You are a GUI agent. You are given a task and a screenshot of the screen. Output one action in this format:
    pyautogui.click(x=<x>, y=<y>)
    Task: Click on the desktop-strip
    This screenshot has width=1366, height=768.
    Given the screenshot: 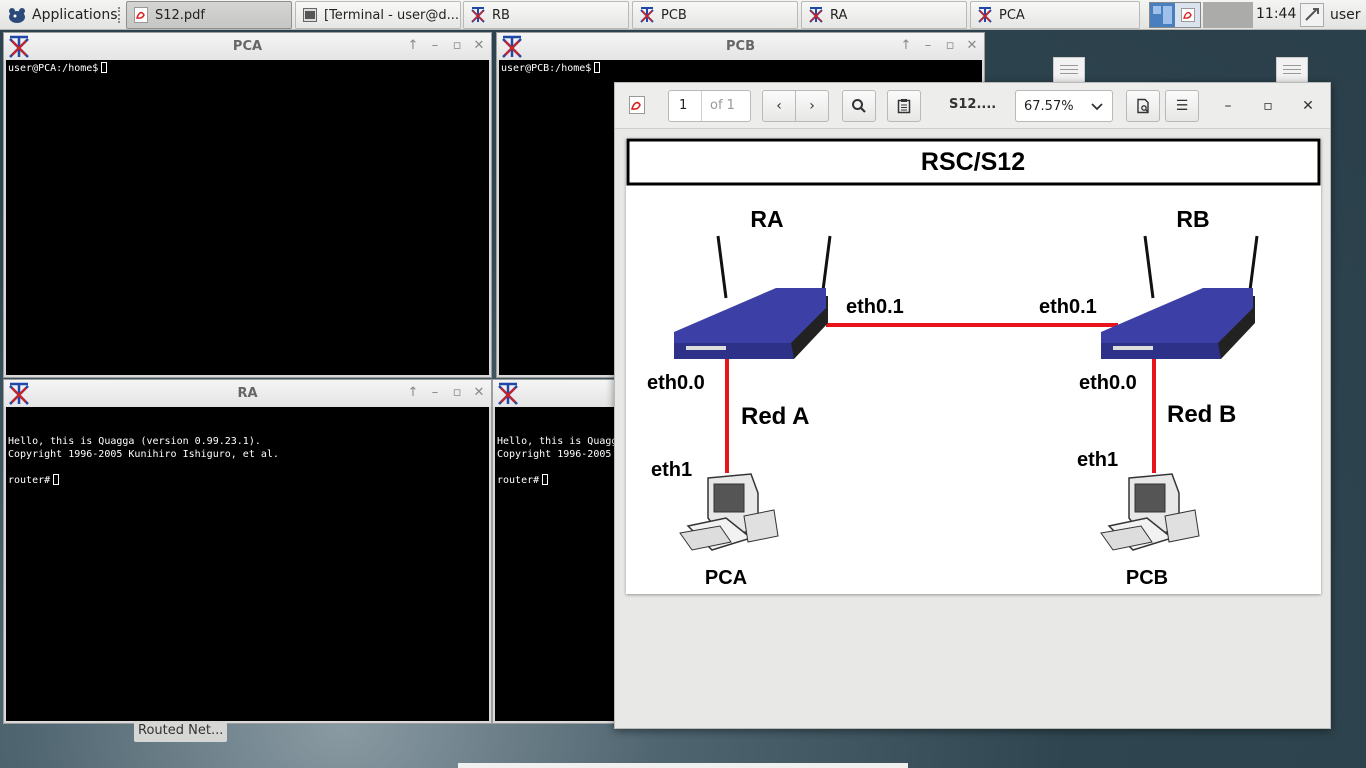 What is the action you would take?
    pyautogui.click(x=683, y=765)
    